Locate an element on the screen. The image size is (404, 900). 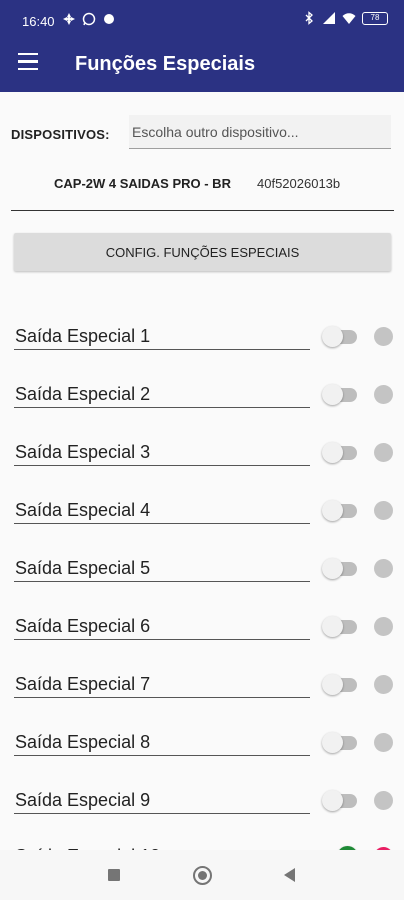
status-time: 16:40 is located at coordinates (38, 21).